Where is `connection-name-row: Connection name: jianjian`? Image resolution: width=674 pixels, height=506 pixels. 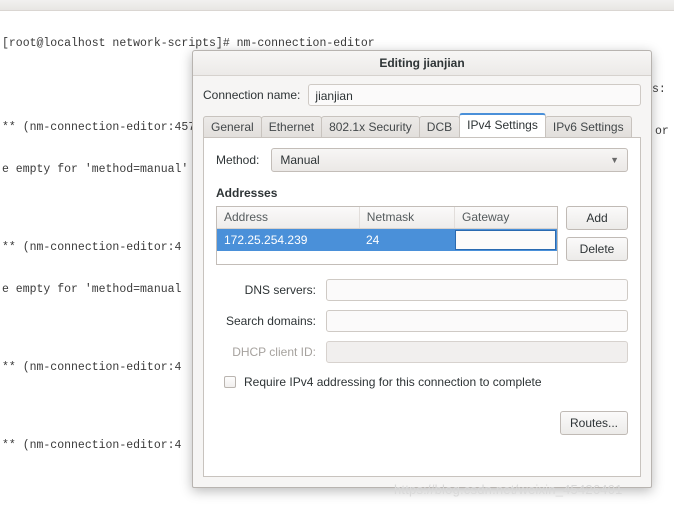
connection-name-row: Connection name: jianjian is located at coordinates (422, 94).